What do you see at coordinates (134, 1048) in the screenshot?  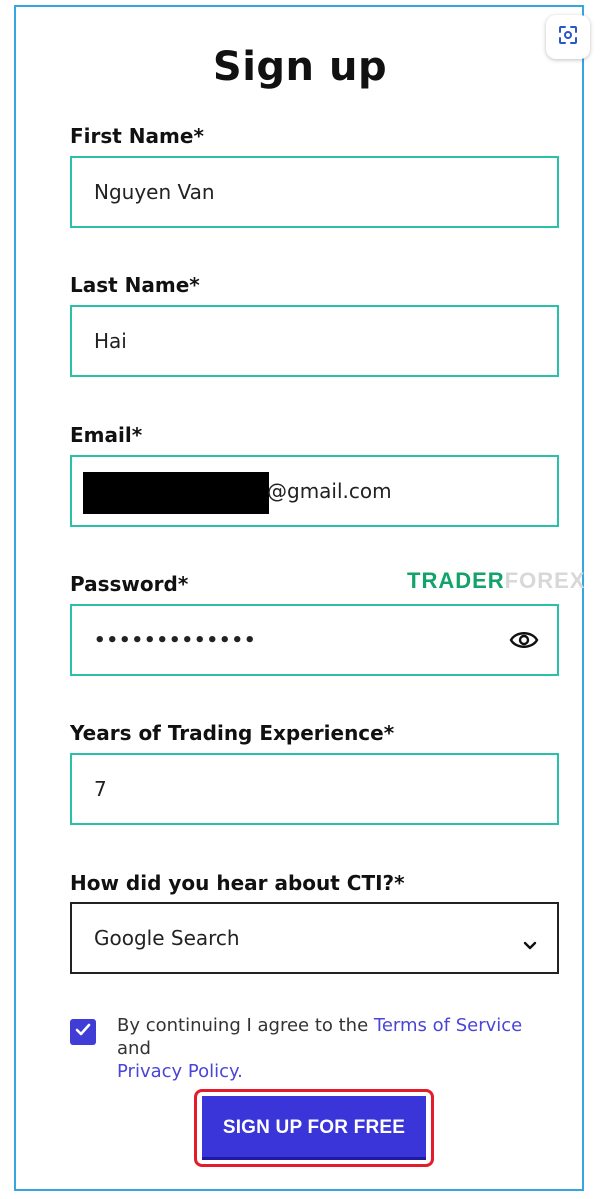 I see `consent-middle: and` at bounding box center [134, 1048].